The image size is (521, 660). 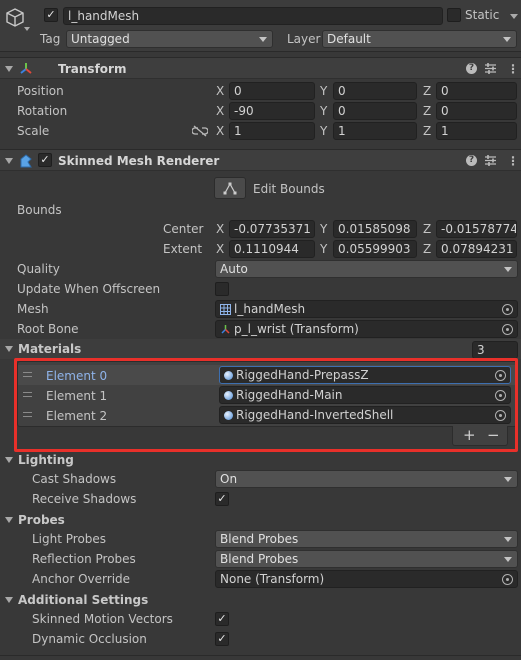 I want to click on center-z-field: -0.01578774, so click(x=476, y=229).